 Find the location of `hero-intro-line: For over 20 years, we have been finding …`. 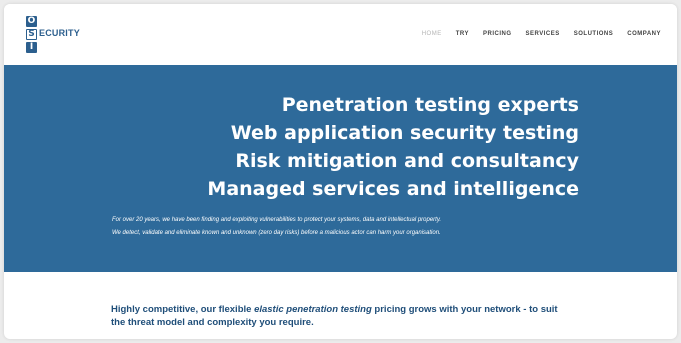

hero-intro-line: For over 20 years, we have been finding … is located at coordinates (277, 220).